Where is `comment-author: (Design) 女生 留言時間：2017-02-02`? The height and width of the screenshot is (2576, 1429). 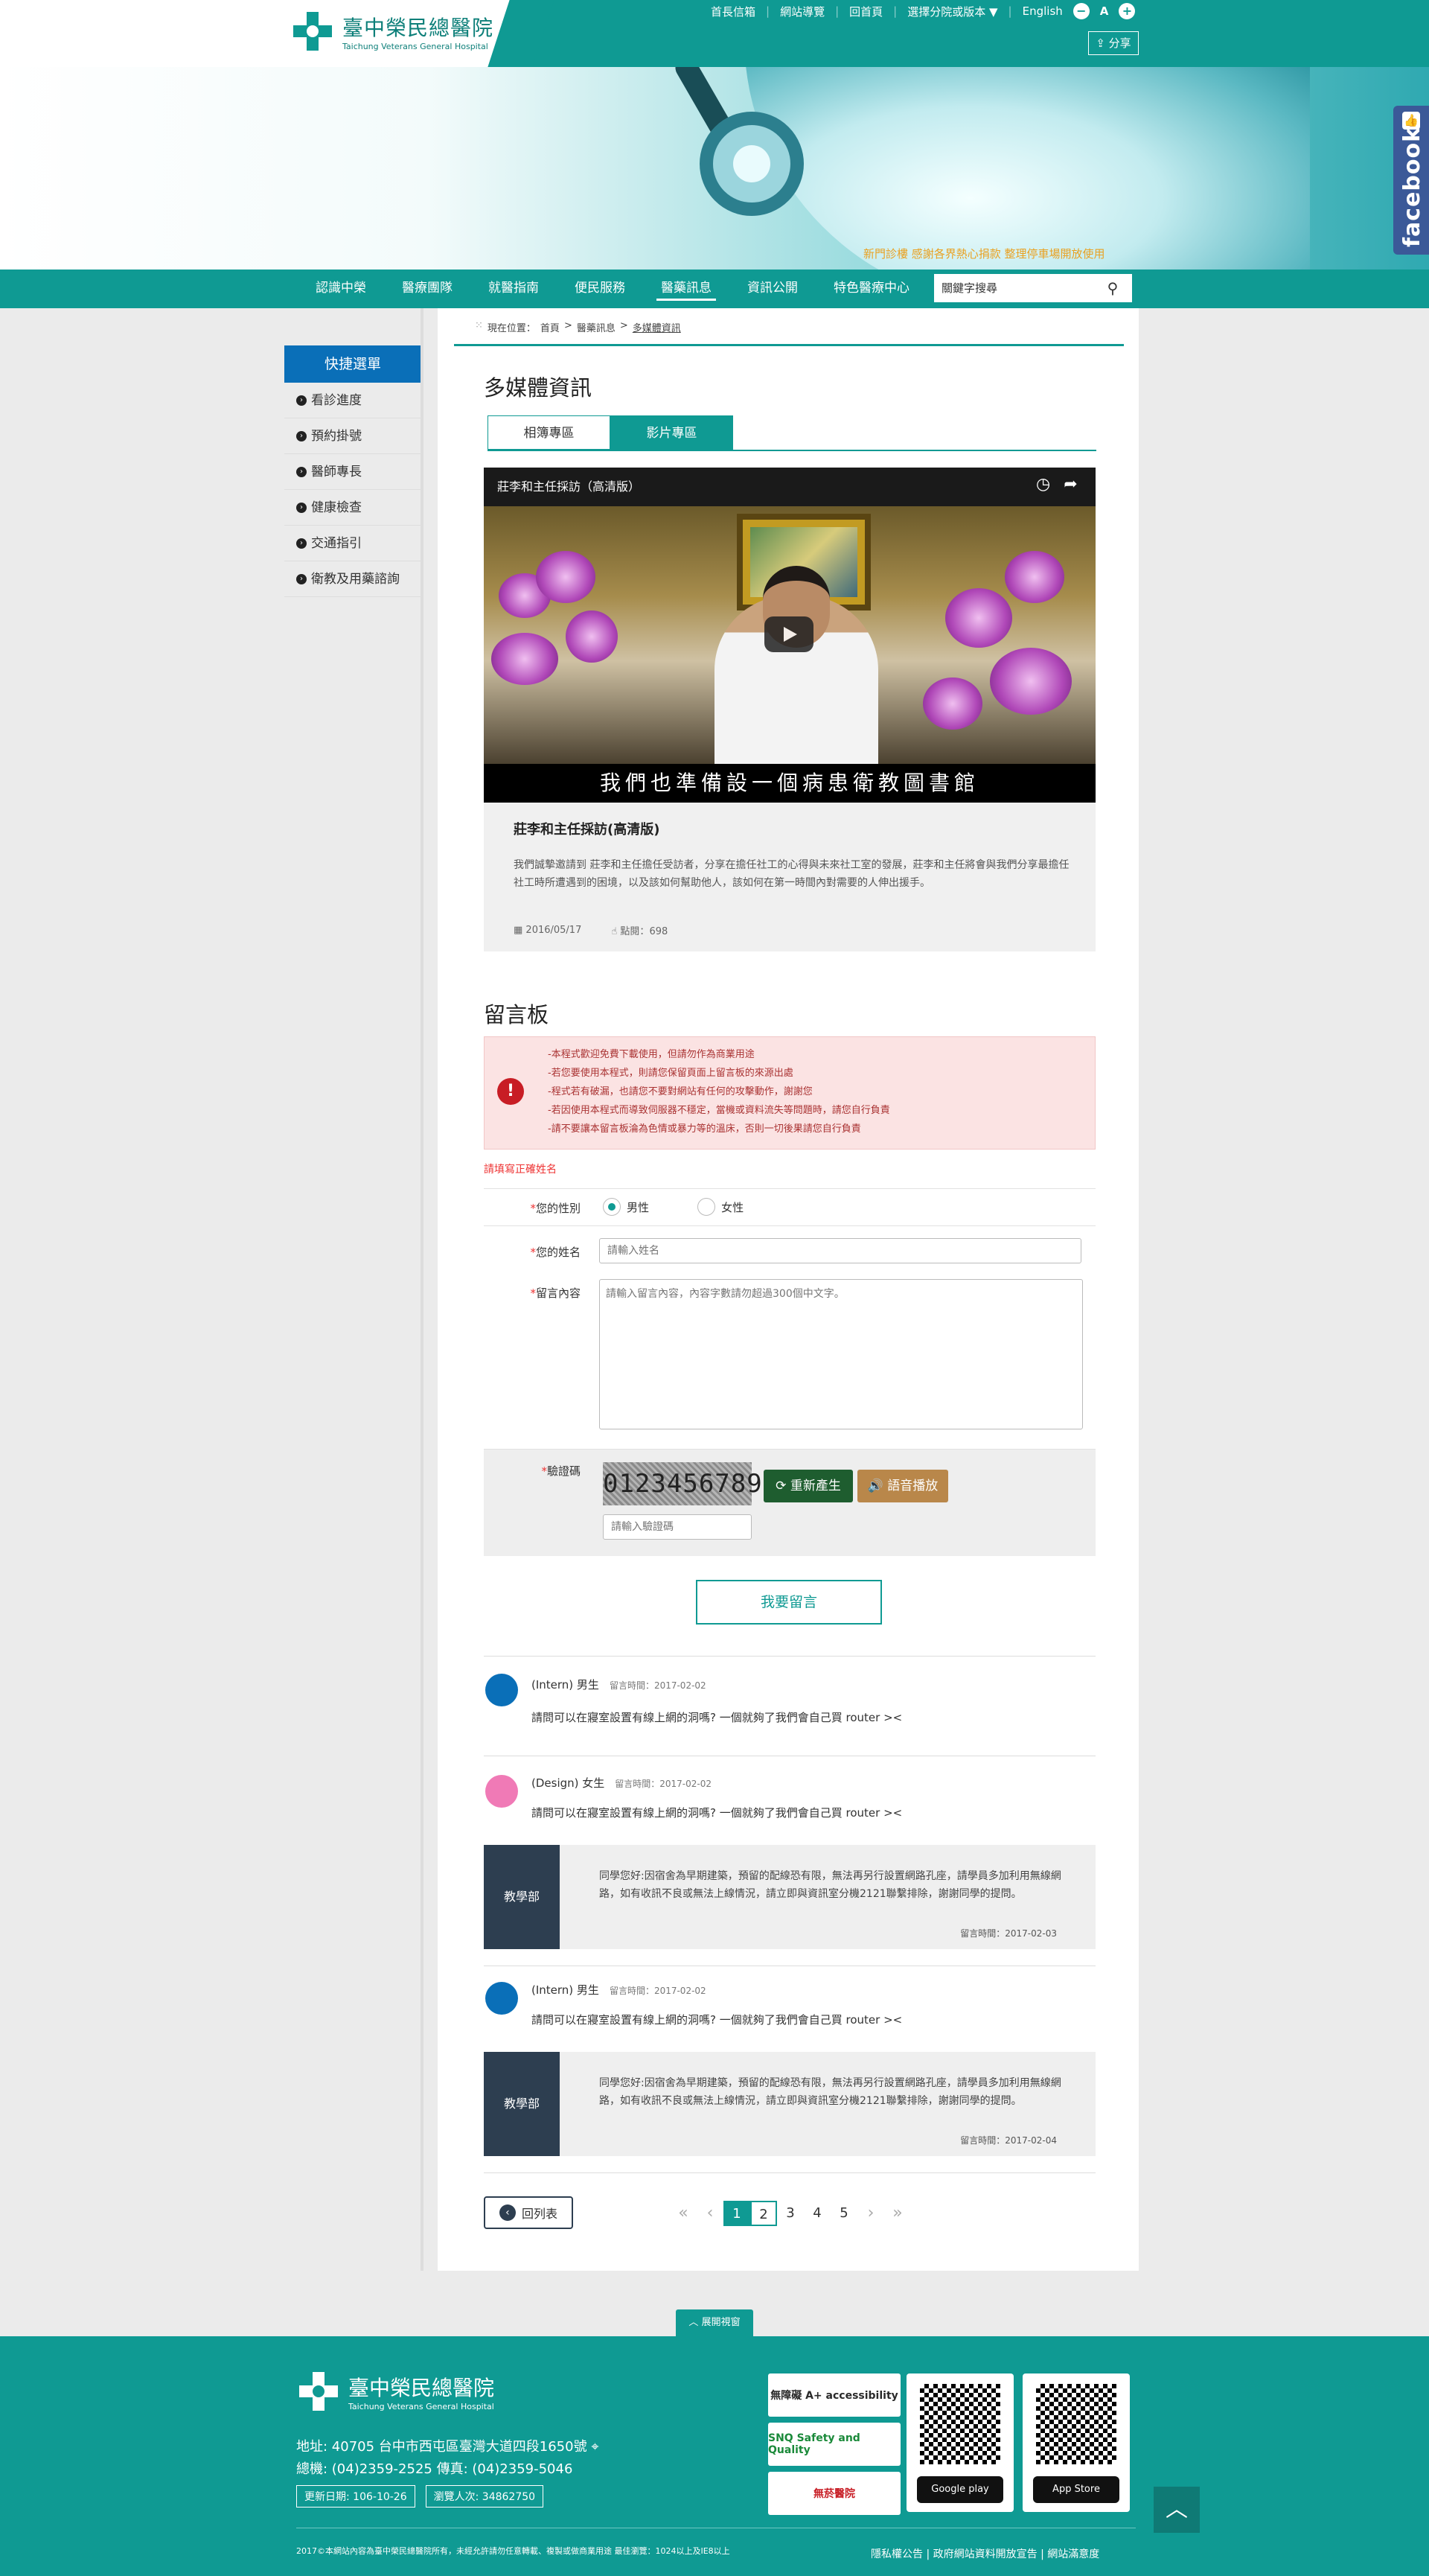
comment-author: (Design) 女生 留言時間：2017-02-02 is located at coordinates (621, 1783).